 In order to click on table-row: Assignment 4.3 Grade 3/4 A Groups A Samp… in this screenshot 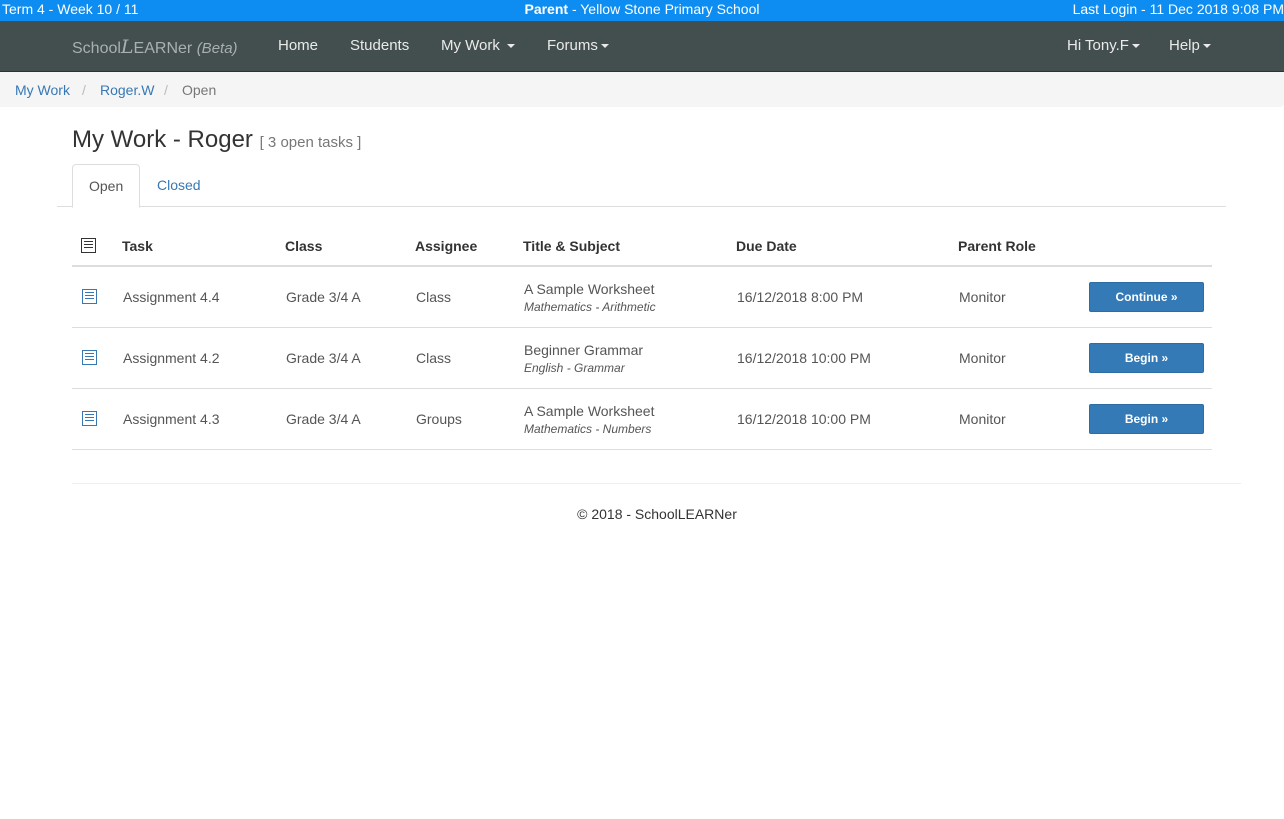, I will do `click(642, 419)`.